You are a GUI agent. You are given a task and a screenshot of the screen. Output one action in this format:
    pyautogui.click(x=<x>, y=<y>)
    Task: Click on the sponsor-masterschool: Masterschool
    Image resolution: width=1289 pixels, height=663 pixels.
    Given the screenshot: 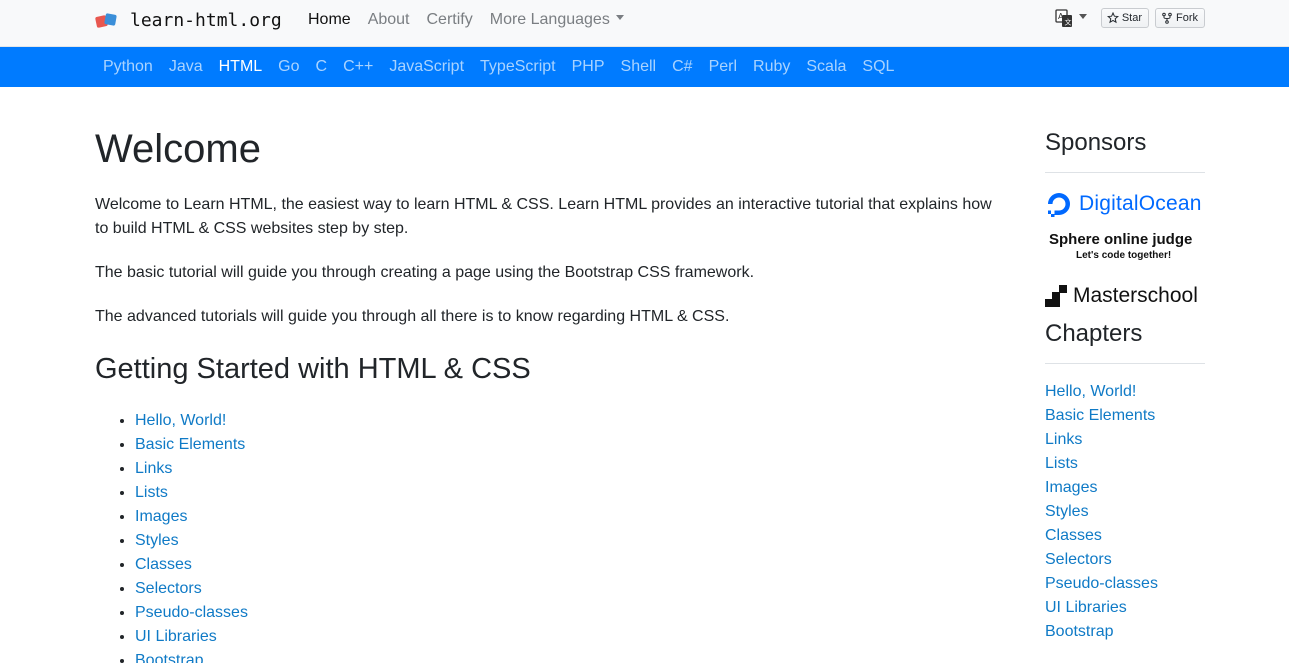 What is the action you would take?
    pyautogui.click(x=1125, y=296)
    